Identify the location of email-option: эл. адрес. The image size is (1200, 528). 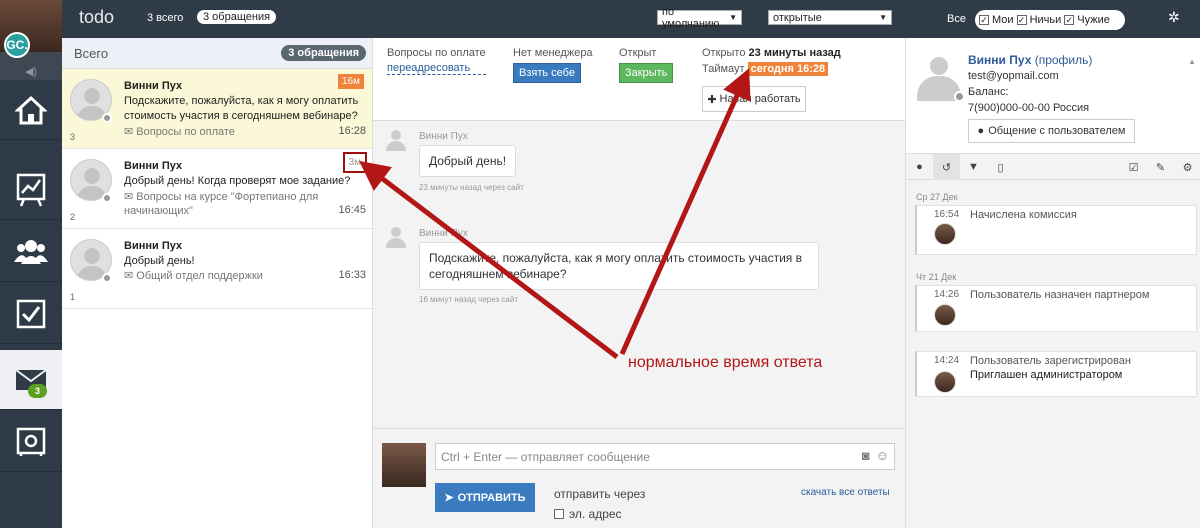
(588, 514).